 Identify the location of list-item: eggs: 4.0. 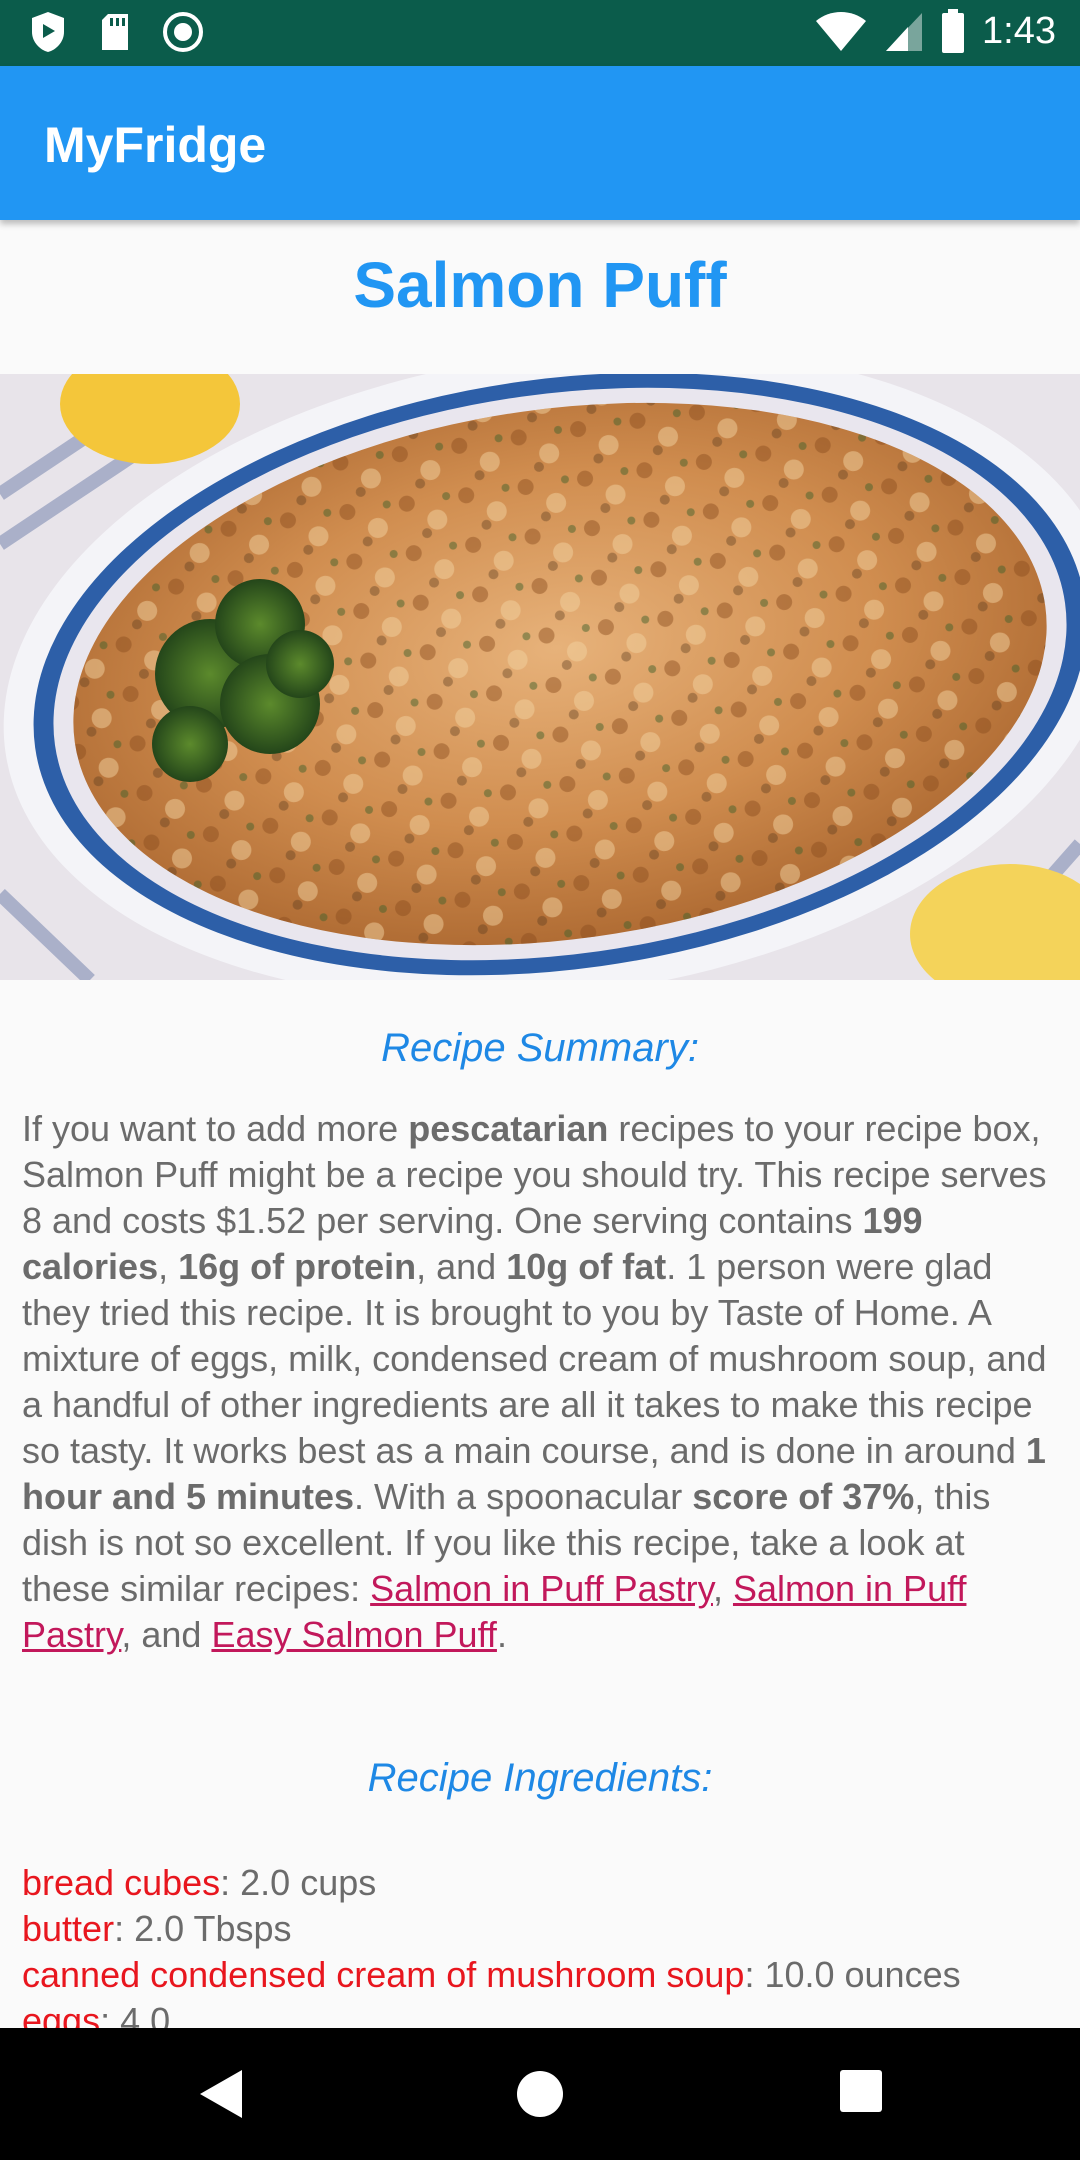
(542, 2013).